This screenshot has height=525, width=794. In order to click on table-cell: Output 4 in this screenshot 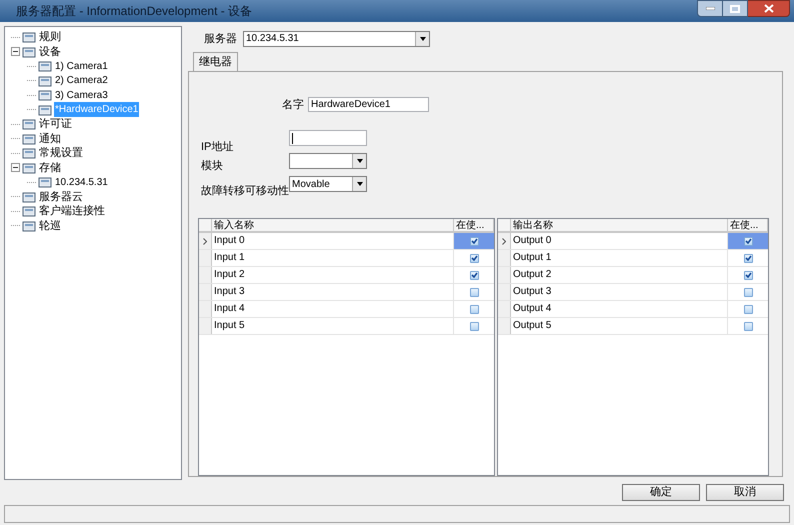, I will do `click(619, 309)`.